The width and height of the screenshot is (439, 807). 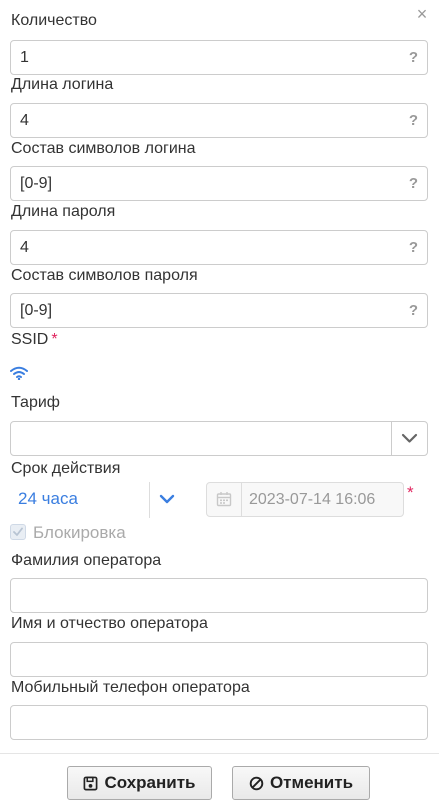 I want to click on operator-name-input, so click(x=219, y=659).